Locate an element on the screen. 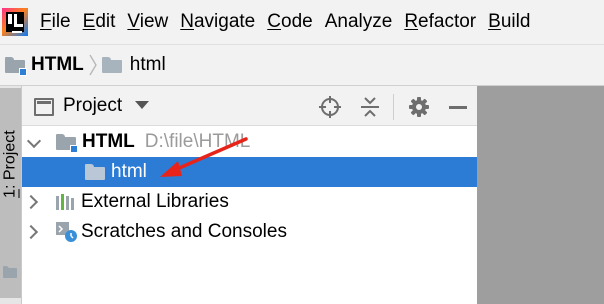 The width and height of the screenshot is (604, 304). libraries-icon is located at coordinates (66, 202).